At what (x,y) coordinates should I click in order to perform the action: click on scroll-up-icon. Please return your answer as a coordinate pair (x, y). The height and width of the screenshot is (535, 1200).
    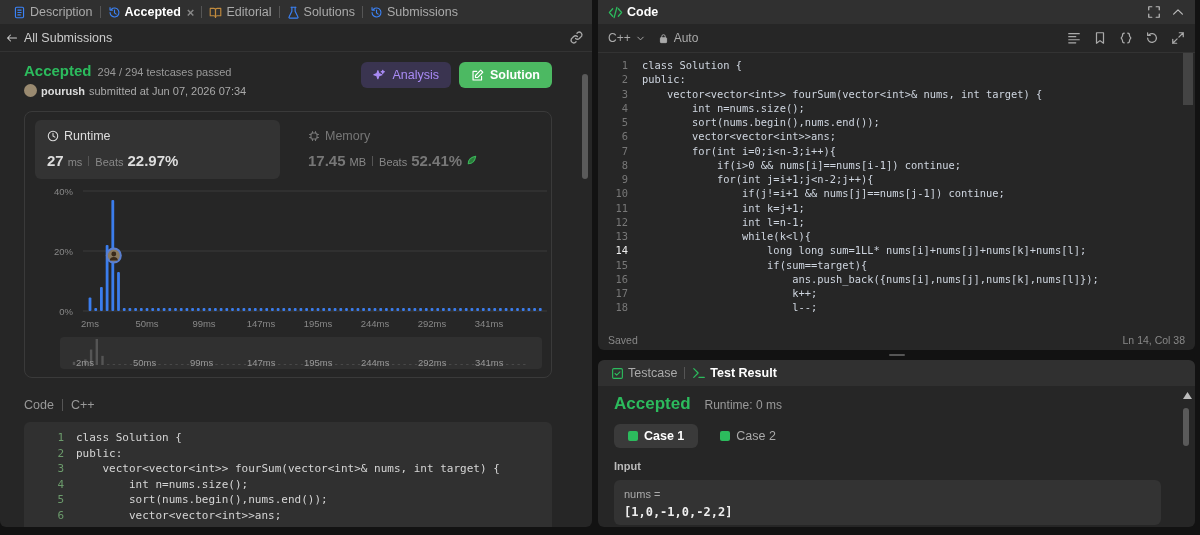
    Looking at the image, I should click on (1187, 395).